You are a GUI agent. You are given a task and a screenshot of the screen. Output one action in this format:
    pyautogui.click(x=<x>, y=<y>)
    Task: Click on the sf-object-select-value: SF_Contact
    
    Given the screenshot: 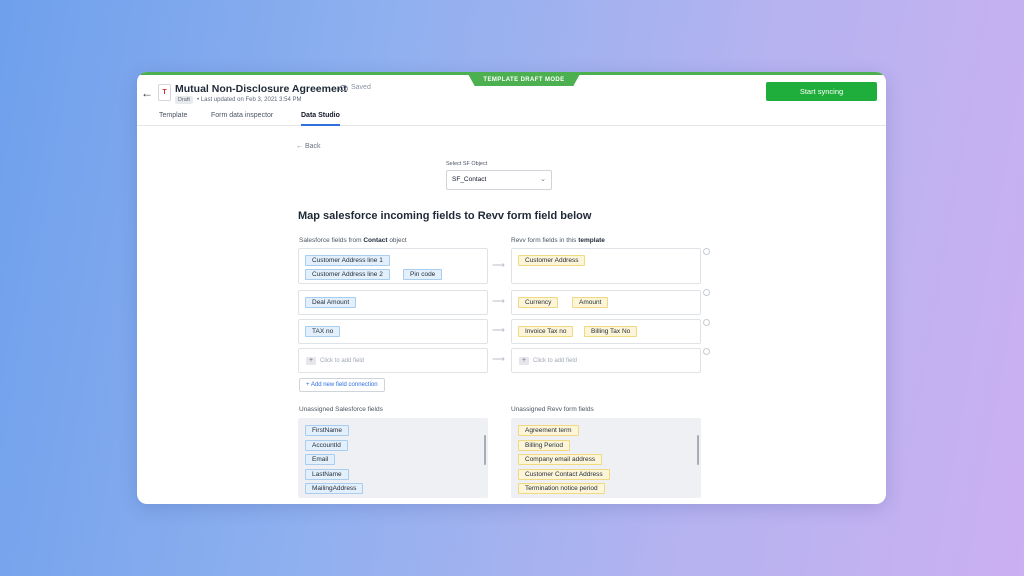 What is the action you would take?
    pyautogui.click(x=469, y=179)
    